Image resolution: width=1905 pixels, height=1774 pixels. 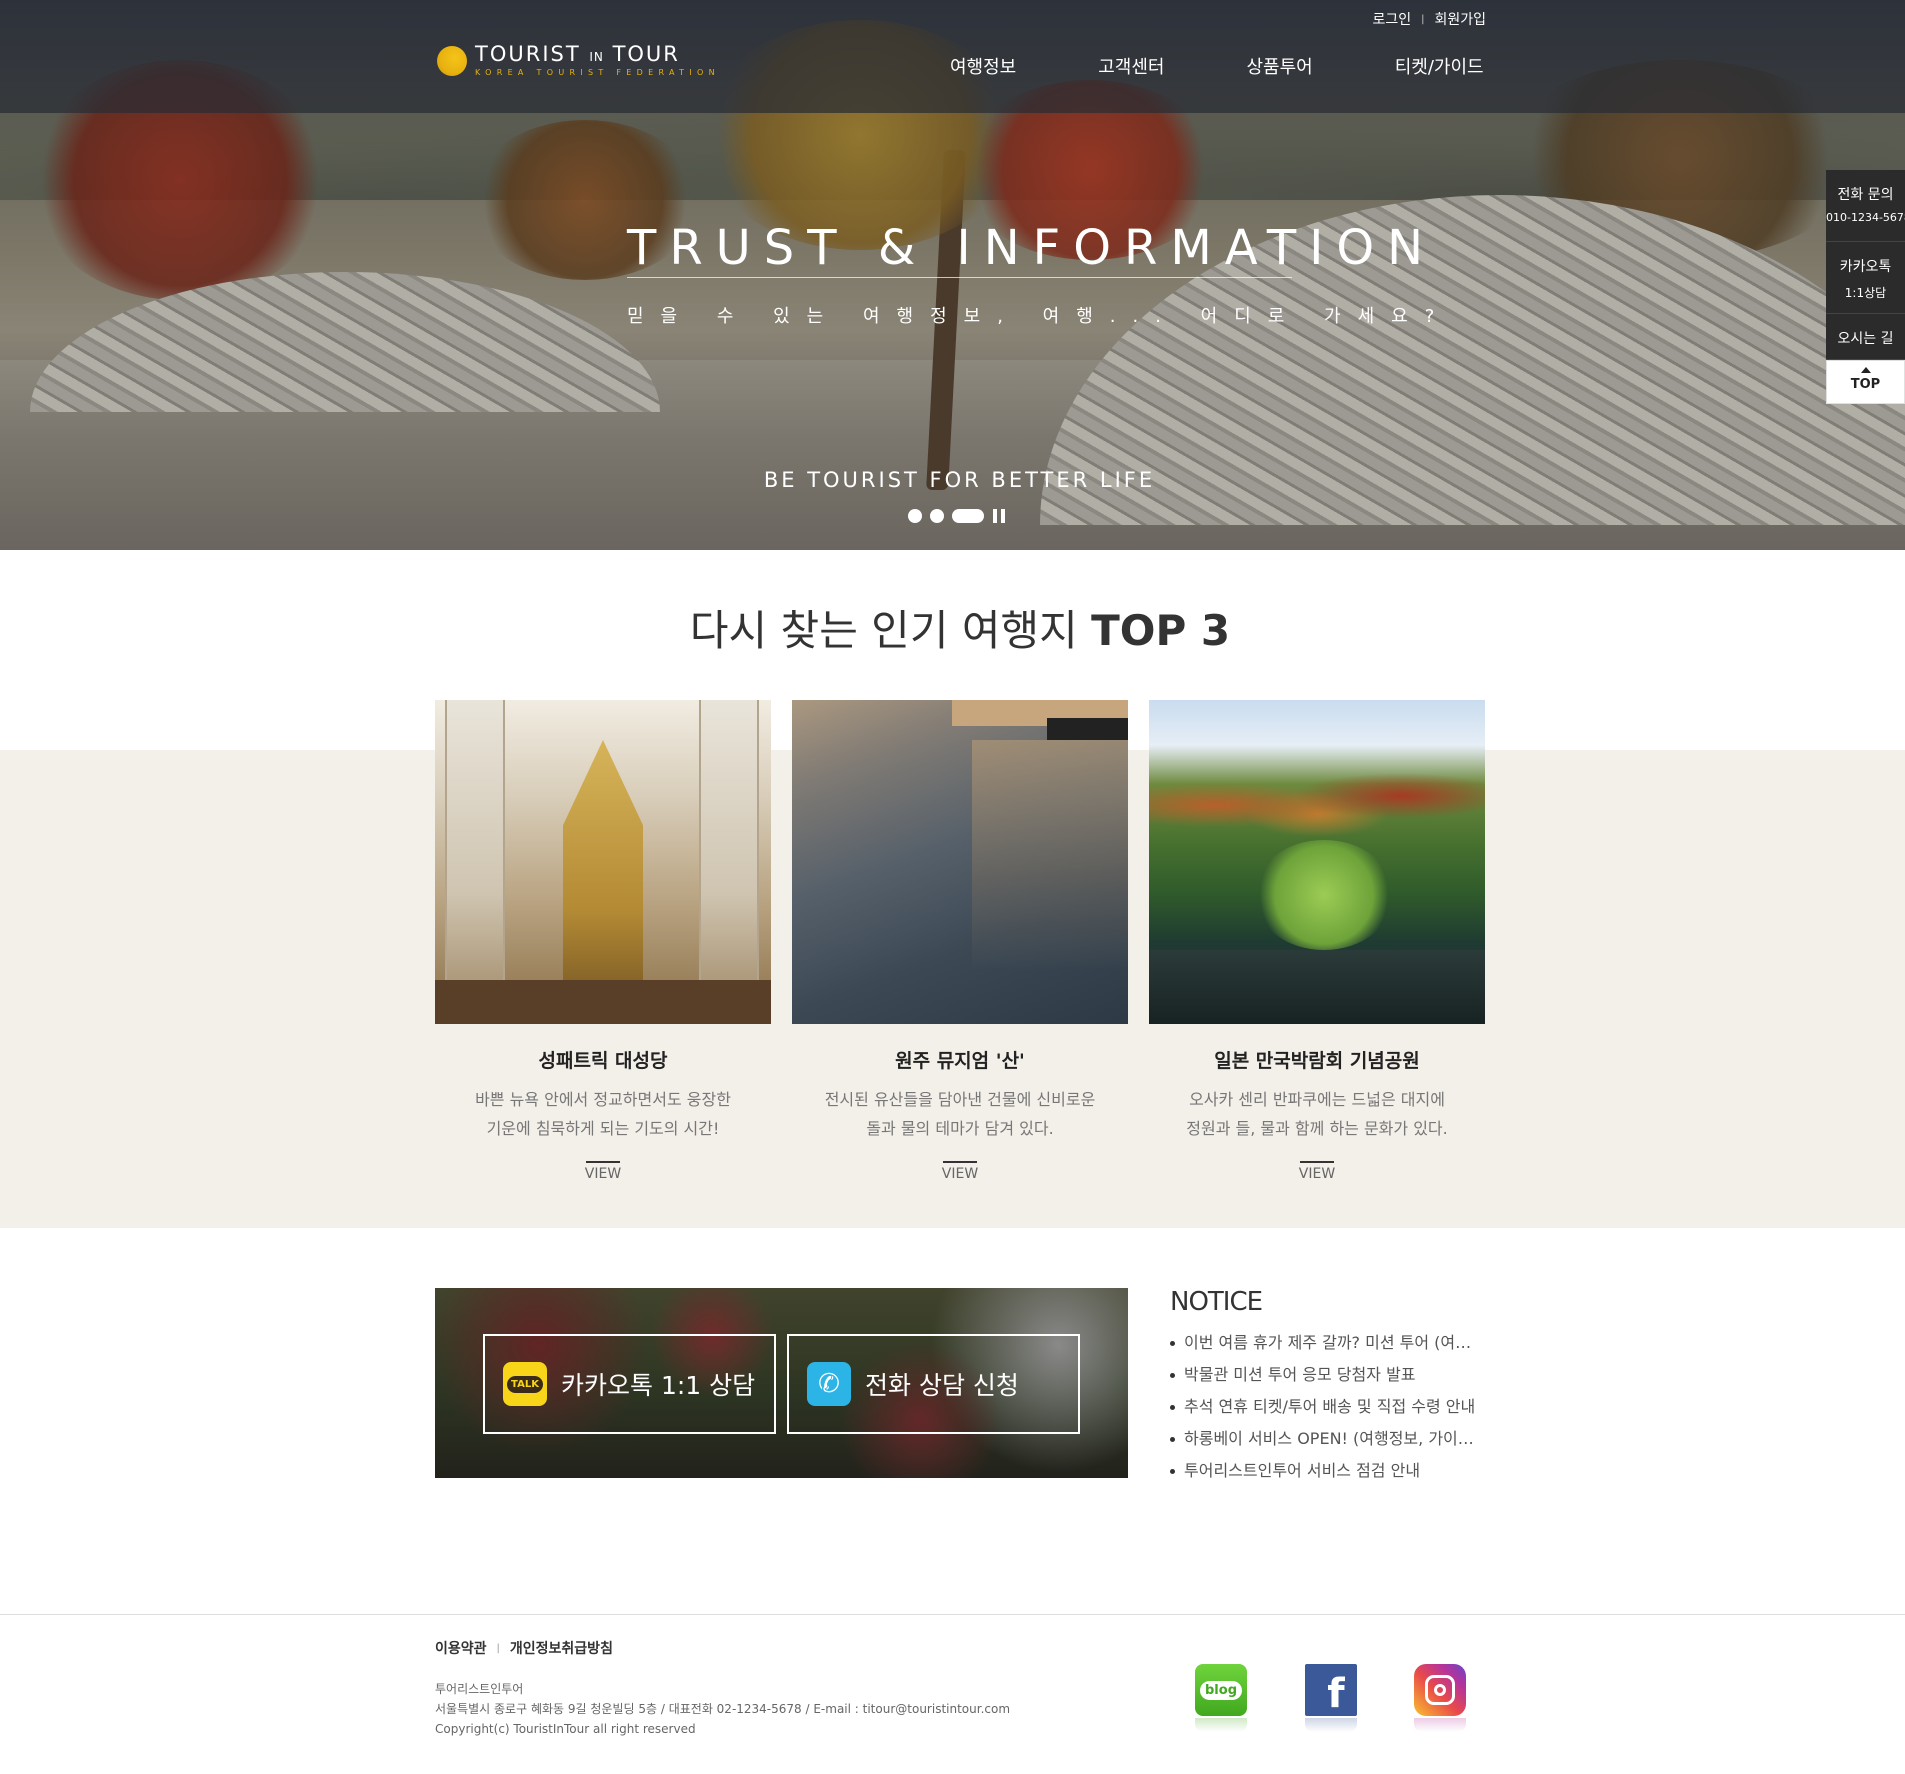 I want to click on destination-desc: 전시된 유산들을 담아낸 건물에 신비로운 돌과 물의 테마가 담겨 있다., so click(x=960, y=1114).